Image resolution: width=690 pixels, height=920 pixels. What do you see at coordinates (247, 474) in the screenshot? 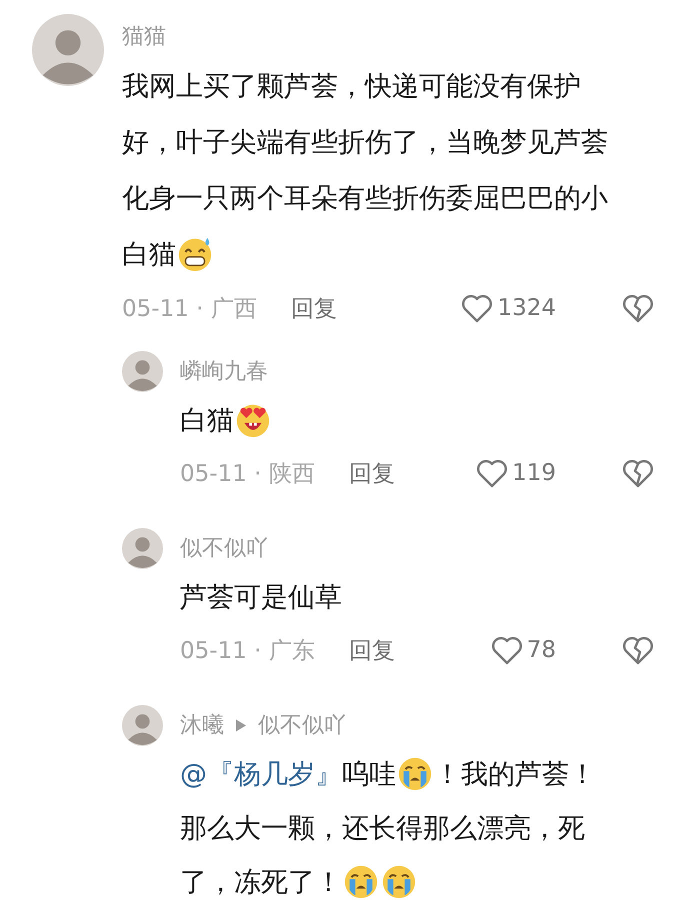
I see `date-location: 05-11 · 陕西` at bounding box center [247, 474].